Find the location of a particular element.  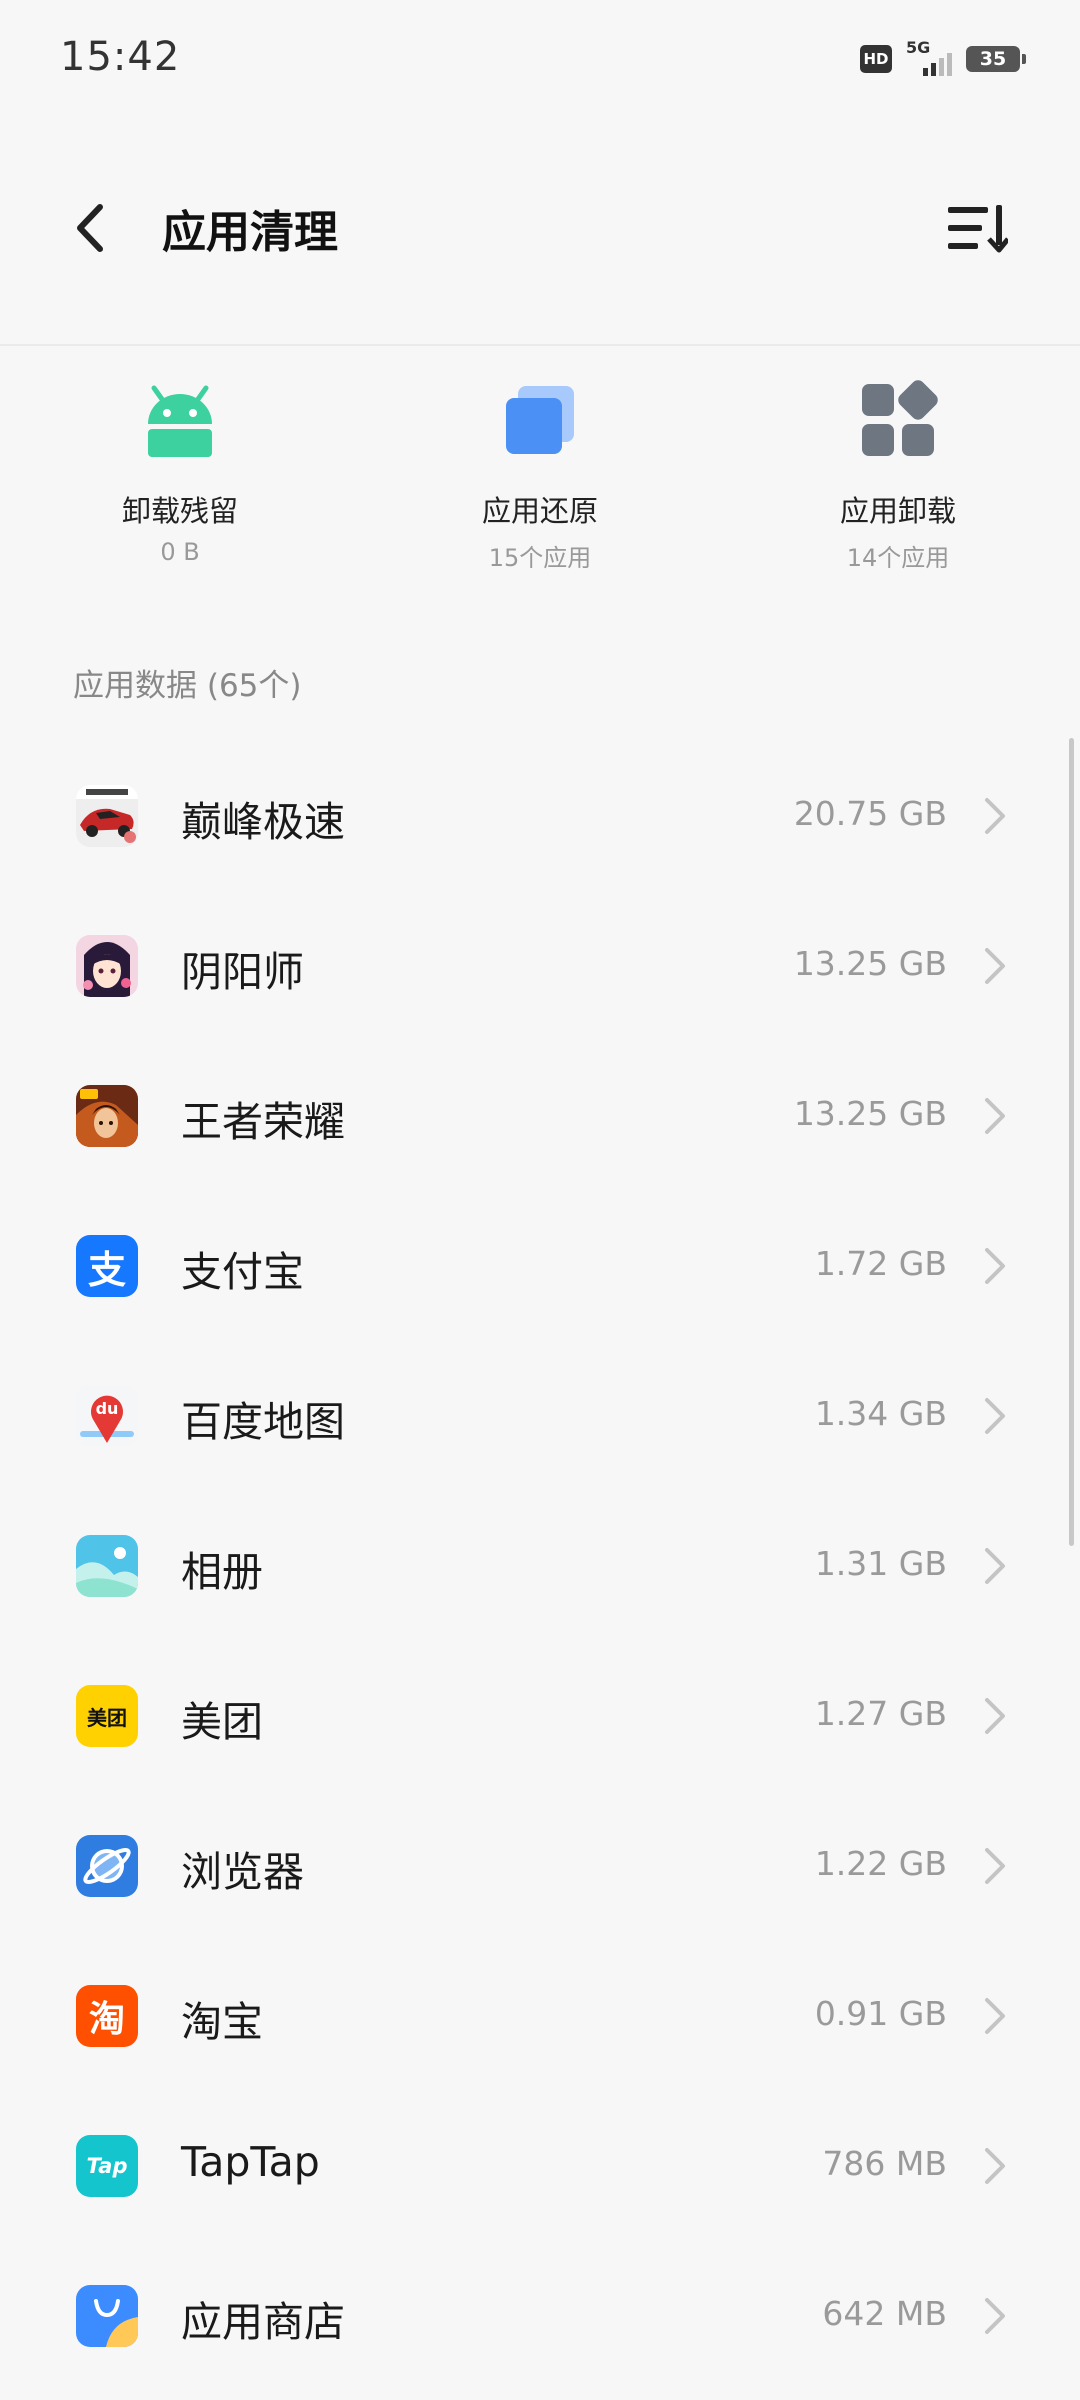

app-row: 巅峰极速 20.75 GB is located at coordinates (540, 815).